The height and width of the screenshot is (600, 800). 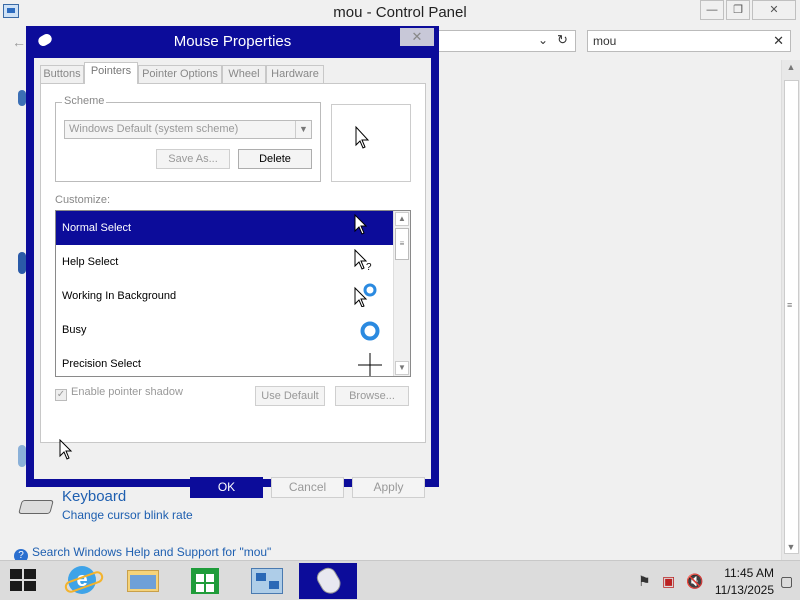 I want to click on back-arrow-icon: ←, so click(x=19, y=42).